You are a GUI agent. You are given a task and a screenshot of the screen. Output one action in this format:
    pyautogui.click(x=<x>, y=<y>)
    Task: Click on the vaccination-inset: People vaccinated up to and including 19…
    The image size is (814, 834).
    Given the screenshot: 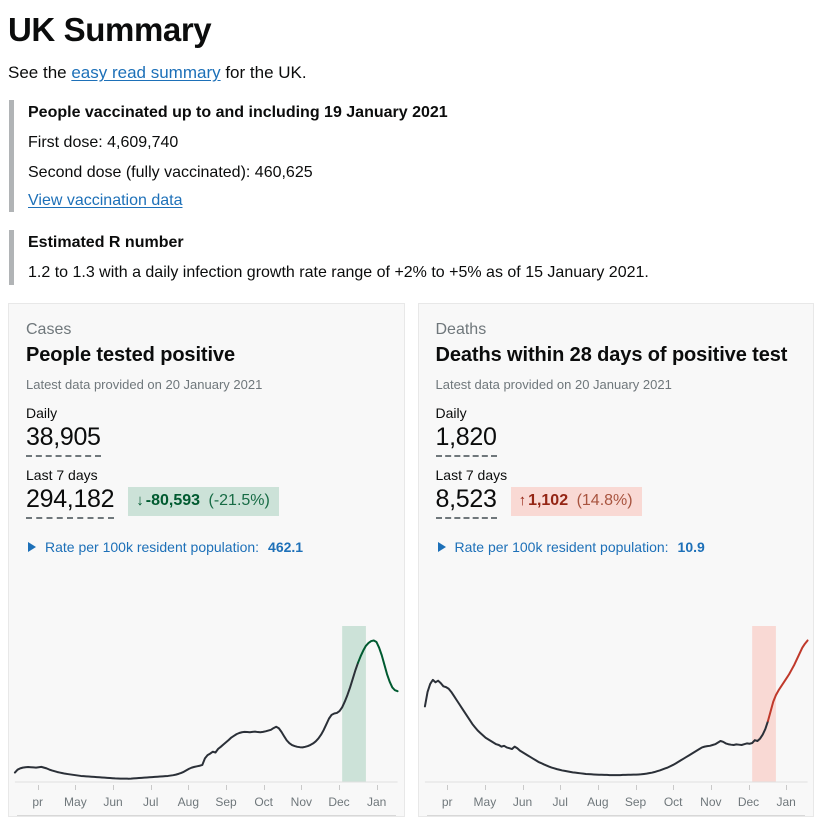 What is the action you would take?
    pyautogui.click(x=411, y=156)
    